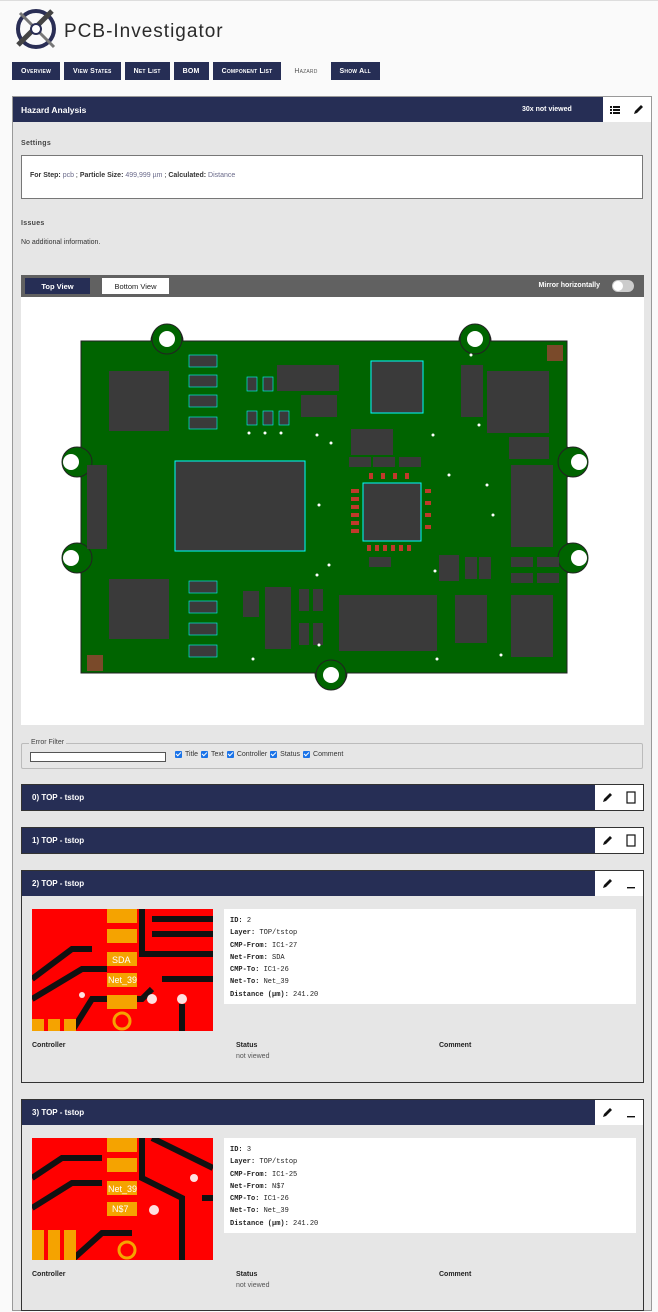 The width and height of the screenshot is (658, 1312). What do you see at coordinates (98, 757) in the screenshot?
I see `filter-input` at bounding box center [98, 757].